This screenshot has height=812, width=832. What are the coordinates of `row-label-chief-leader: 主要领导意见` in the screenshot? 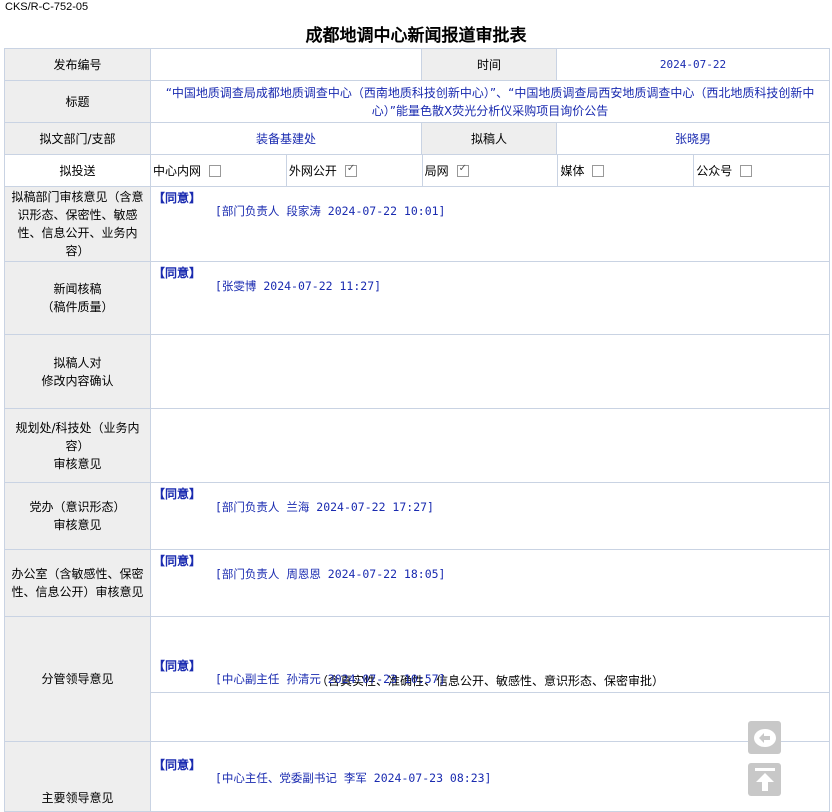 It's located at (77, 776).